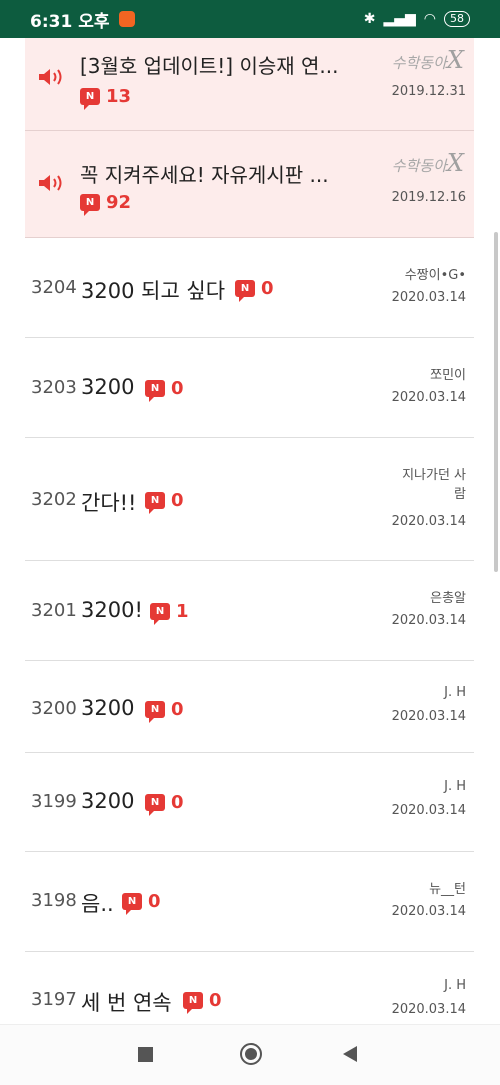  What do you see at coordinates (54, 287) in the screenshot?
I see `post-number: 3204` at bounding box center [54, 287].